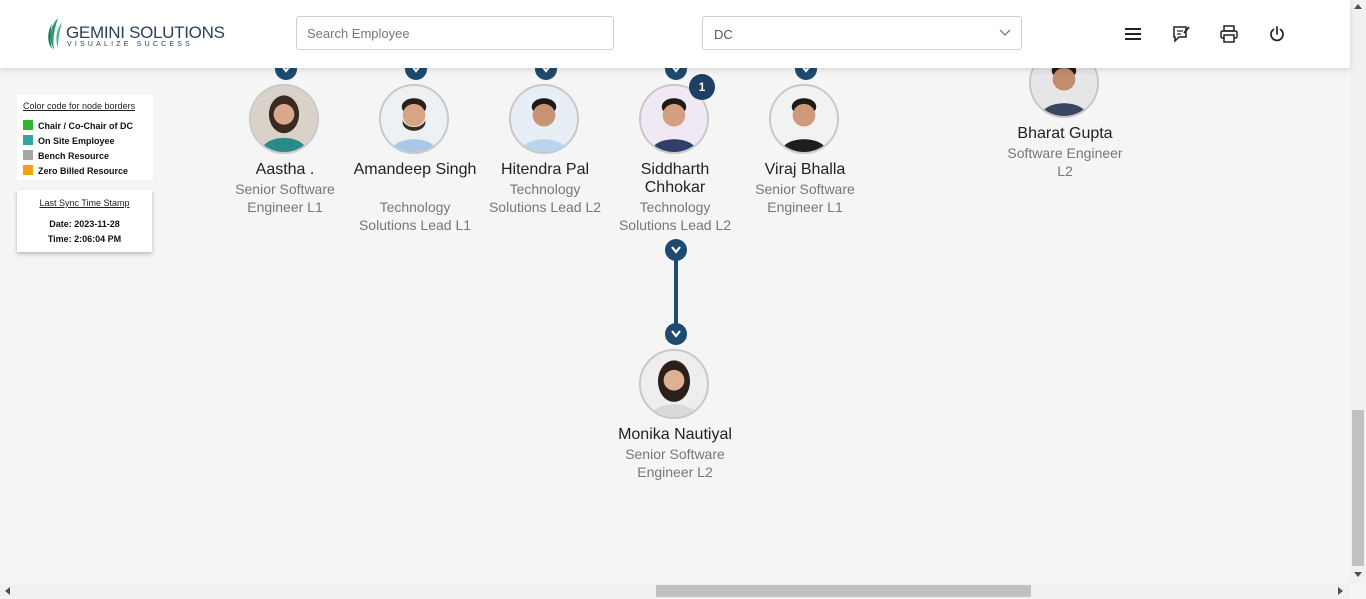 The image size is (1366, 599). I want to click on employee-title: Senior Software Engineer L2, so click(675, 463).